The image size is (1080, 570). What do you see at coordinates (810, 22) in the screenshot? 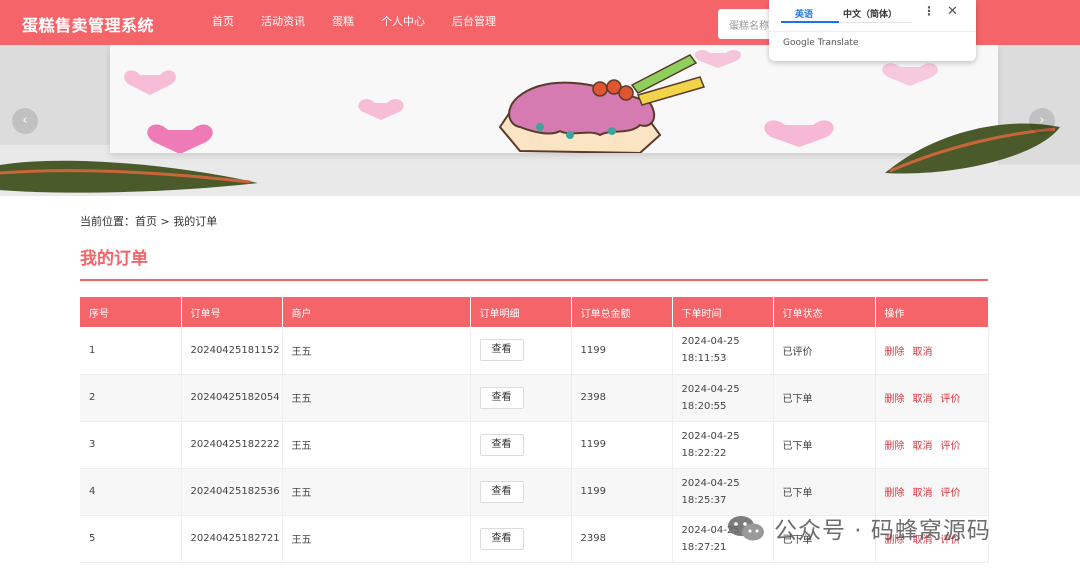
I see `active-tab-indicator` at bounding box center [810, 22].